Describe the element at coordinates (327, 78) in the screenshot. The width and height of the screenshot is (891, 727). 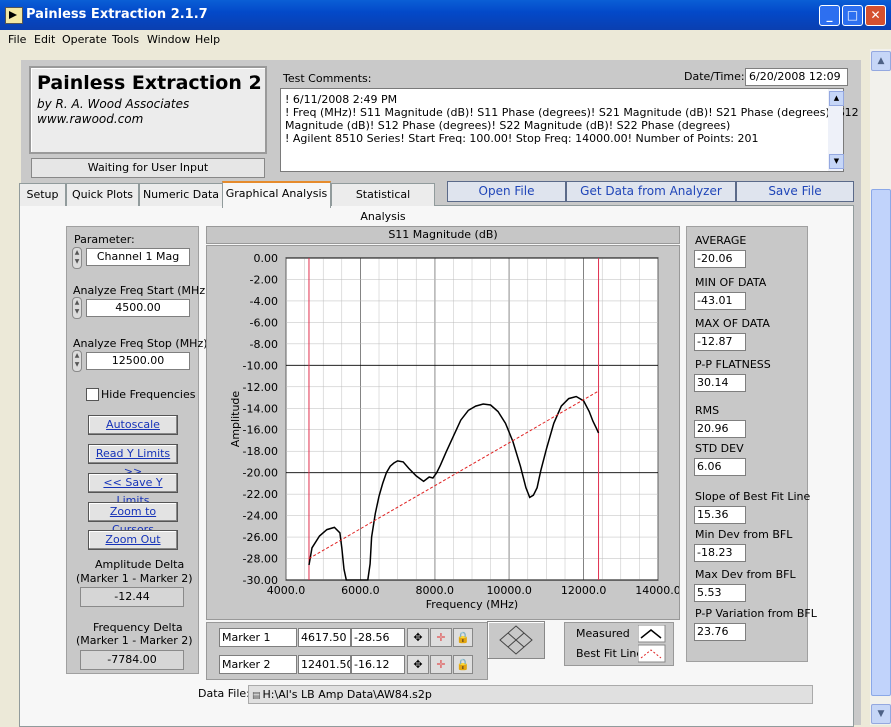
I see `comments-label: Test Comments:` at that location.